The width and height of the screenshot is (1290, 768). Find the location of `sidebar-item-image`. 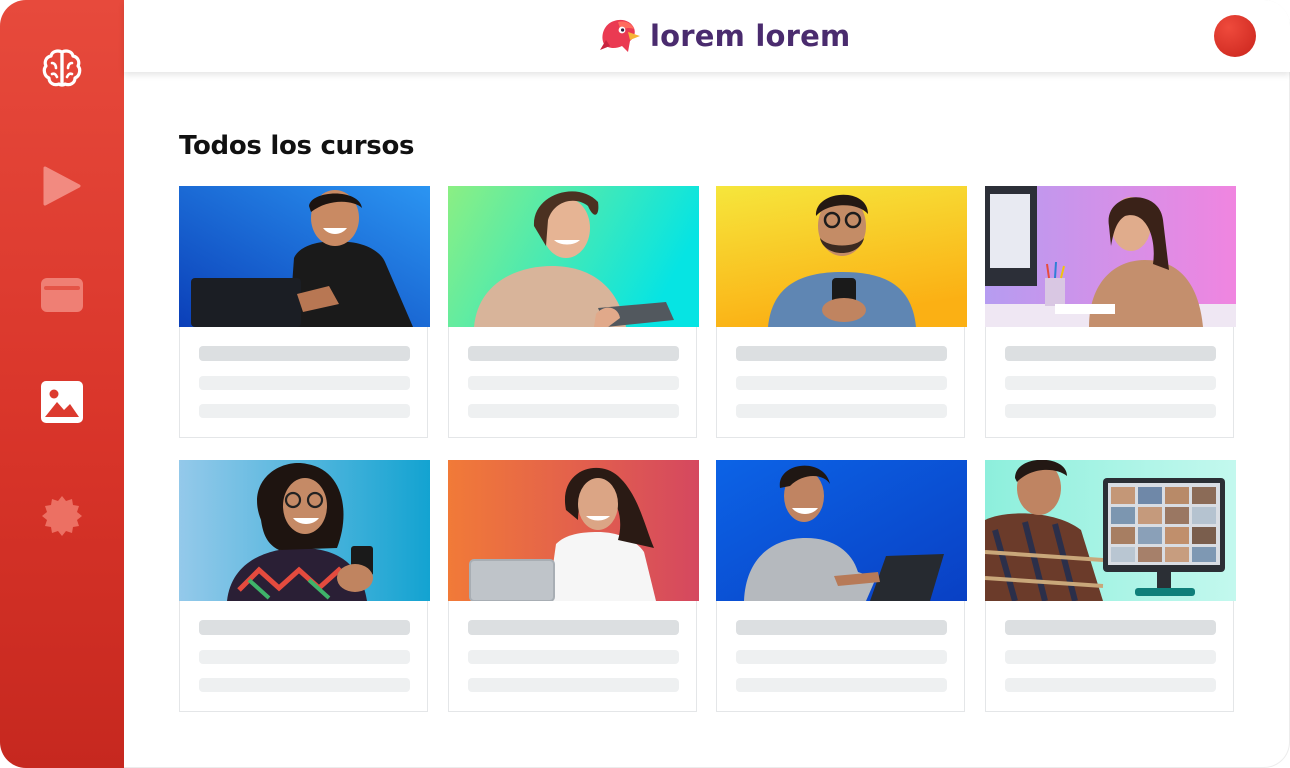

sidebar-item-image is located at coordinates (62, 402).